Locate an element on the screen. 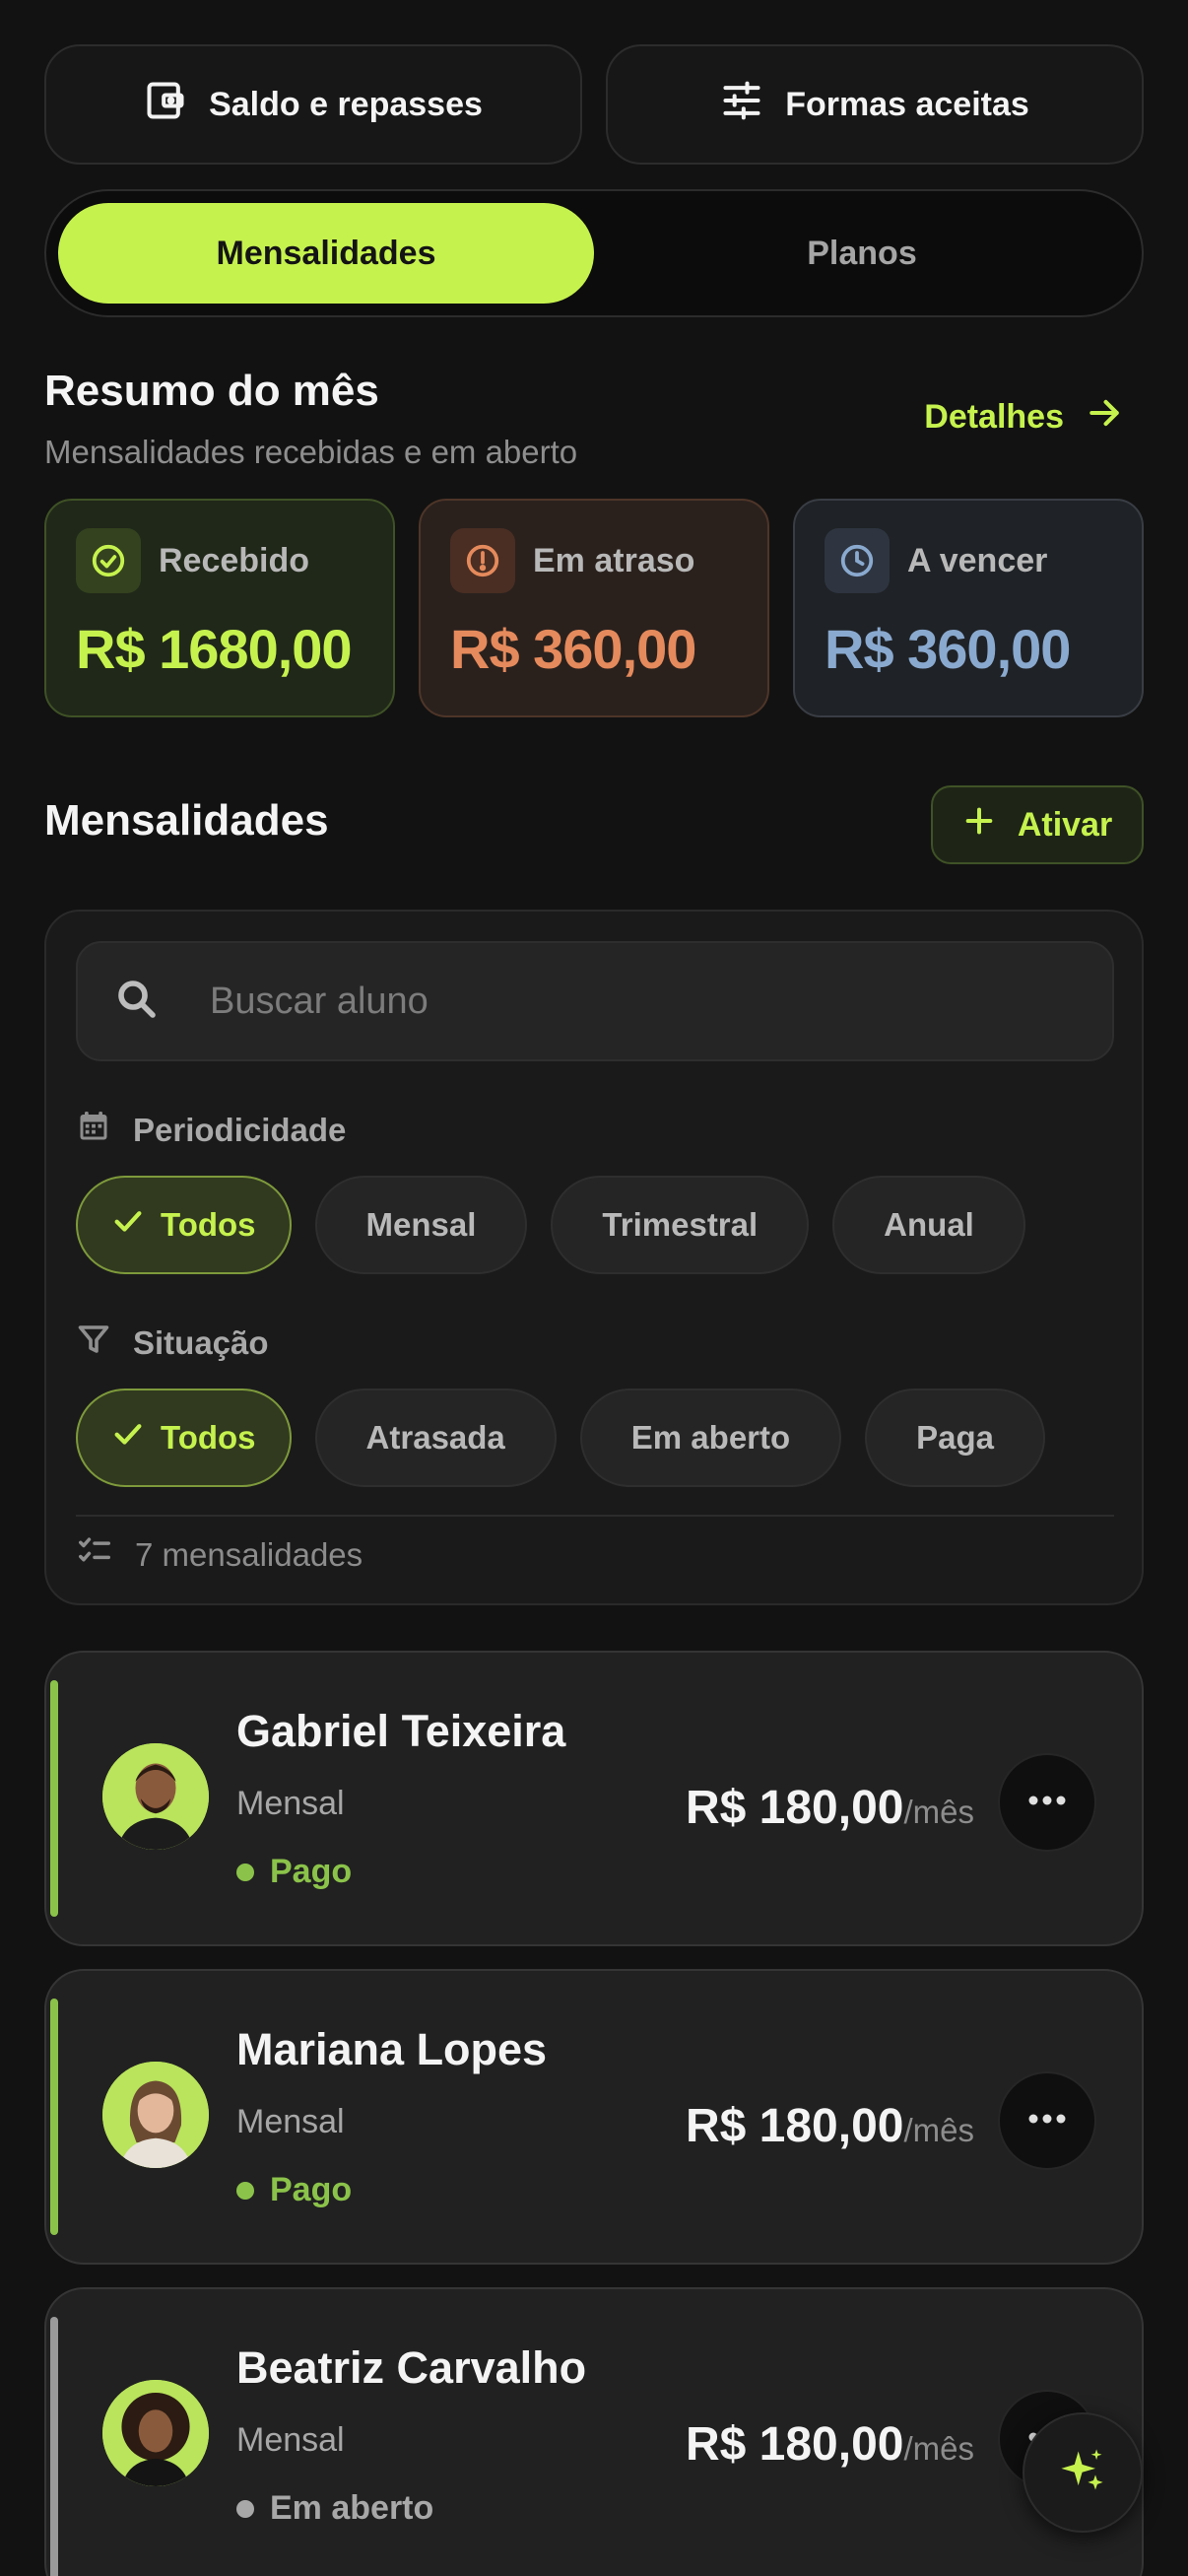 The image size is (1188, 2576). plus-icon is located at coordinates (979, 826).